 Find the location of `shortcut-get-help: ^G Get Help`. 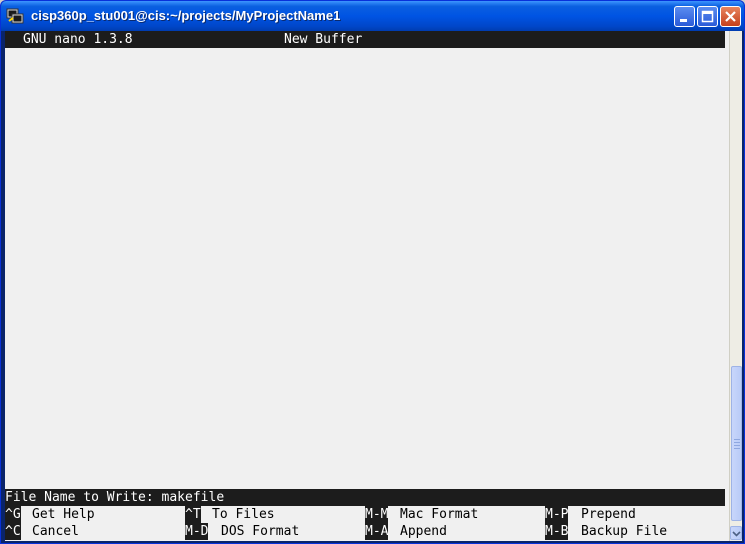

shortcut-get-help: ^G Get Help is located at coordinates (50, 514).